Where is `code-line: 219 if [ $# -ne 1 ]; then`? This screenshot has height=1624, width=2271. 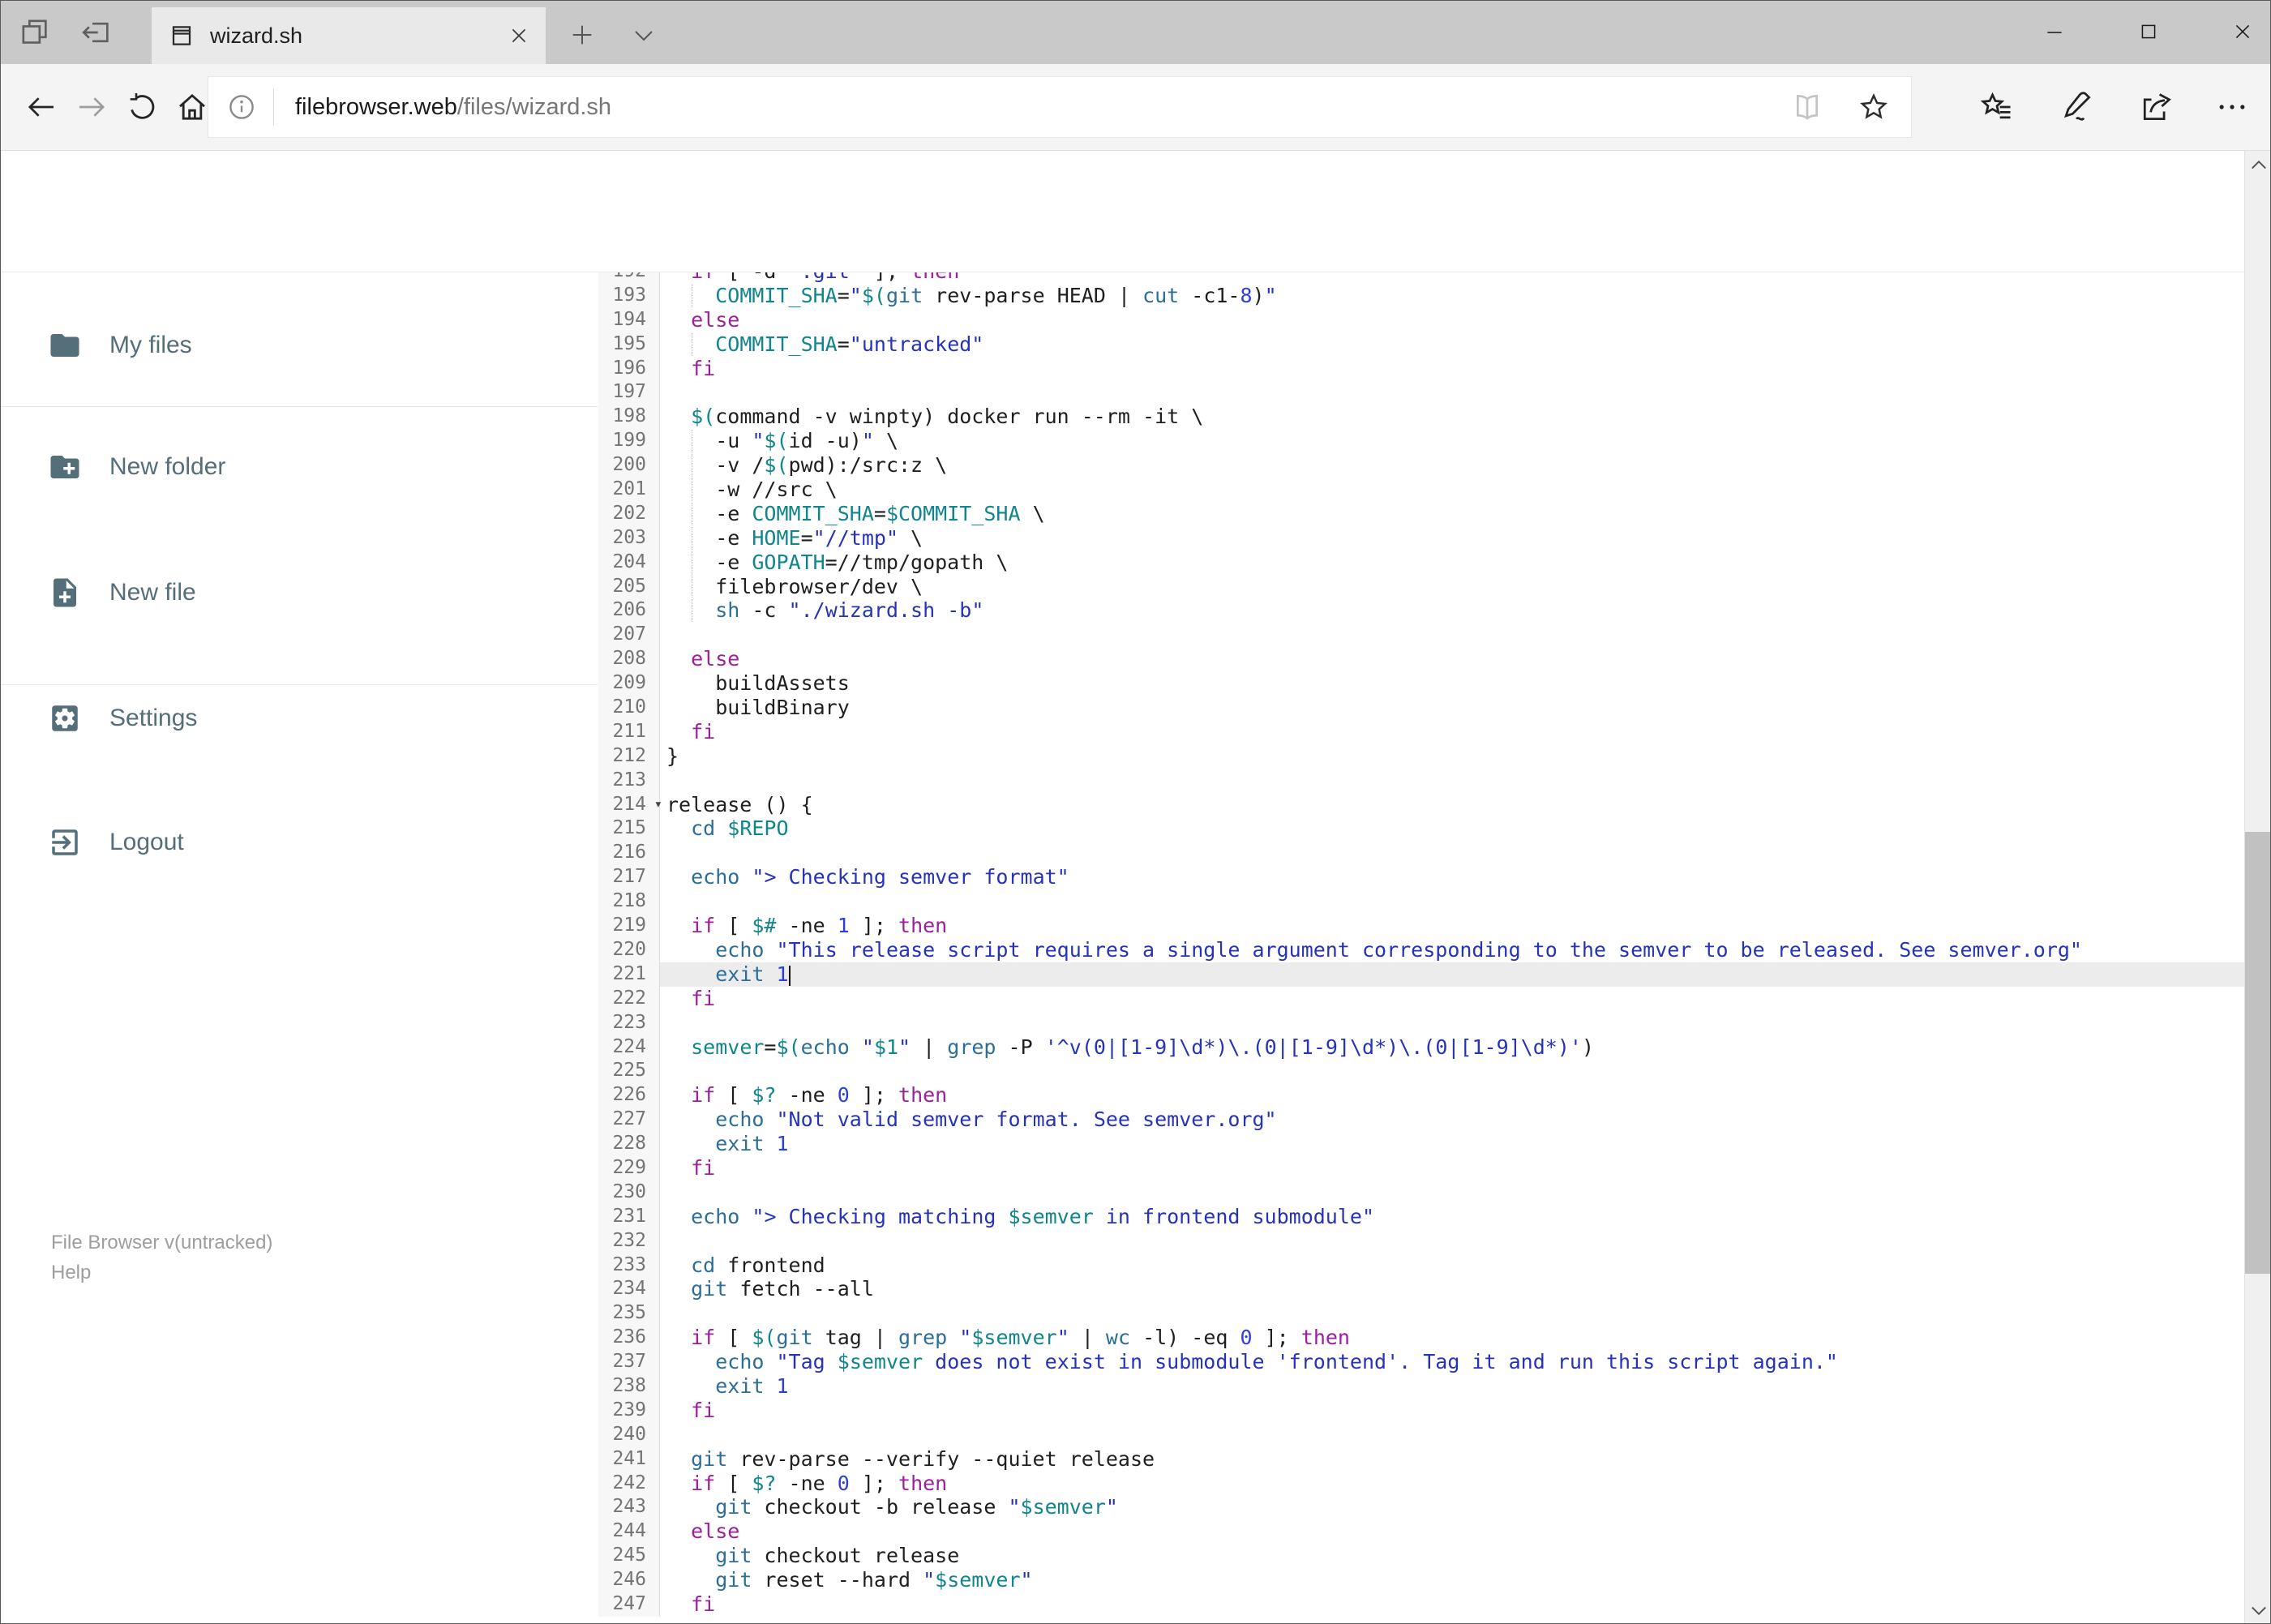
code-line: 219 if [ $# -ne 1 ]; then is located at coordinates (1421, 926).